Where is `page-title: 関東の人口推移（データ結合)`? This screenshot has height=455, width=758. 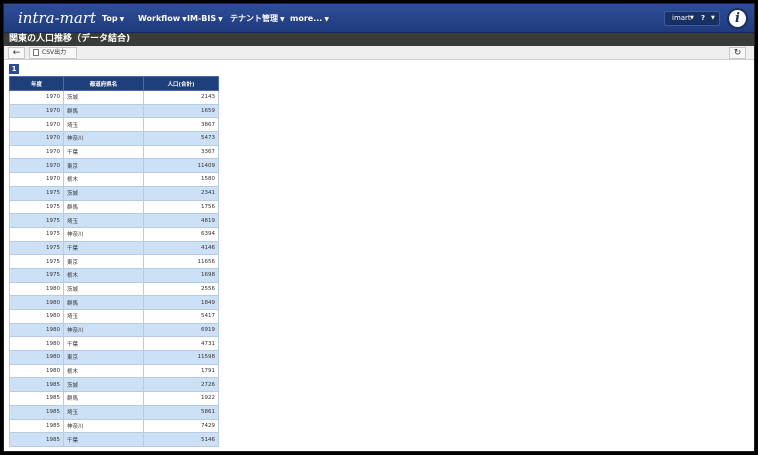 page-title: 関東の人口推移（データ結合) is located at coordinates (379, 39).